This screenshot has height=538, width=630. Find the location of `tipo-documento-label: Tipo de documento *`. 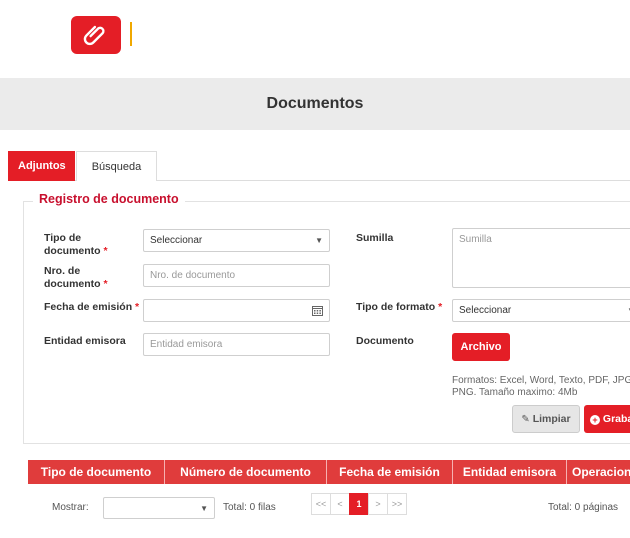

tipo-documento-label: Tipo de documento * is located at coordinates (76, 244).